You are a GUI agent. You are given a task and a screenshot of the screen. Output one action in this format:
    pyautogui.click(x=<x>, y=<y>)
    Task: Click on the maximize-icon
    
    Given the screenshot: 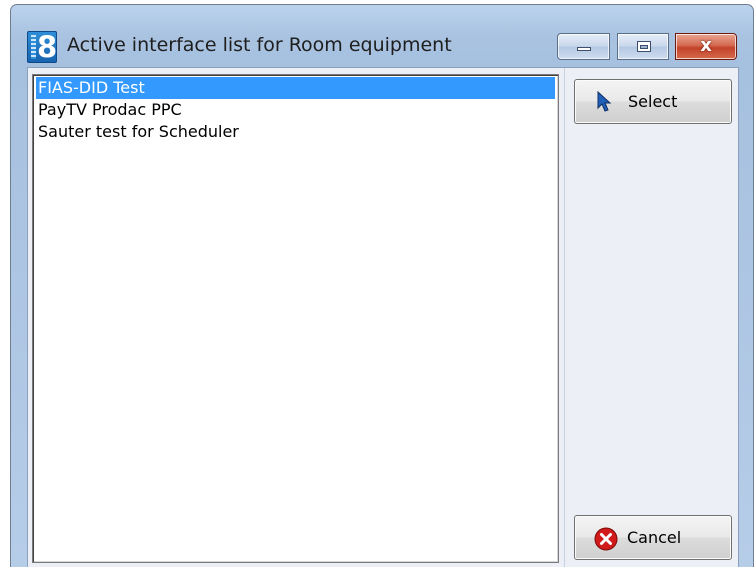 What is the action you would take?
    pyautogui.click(x=644, y=46)
    